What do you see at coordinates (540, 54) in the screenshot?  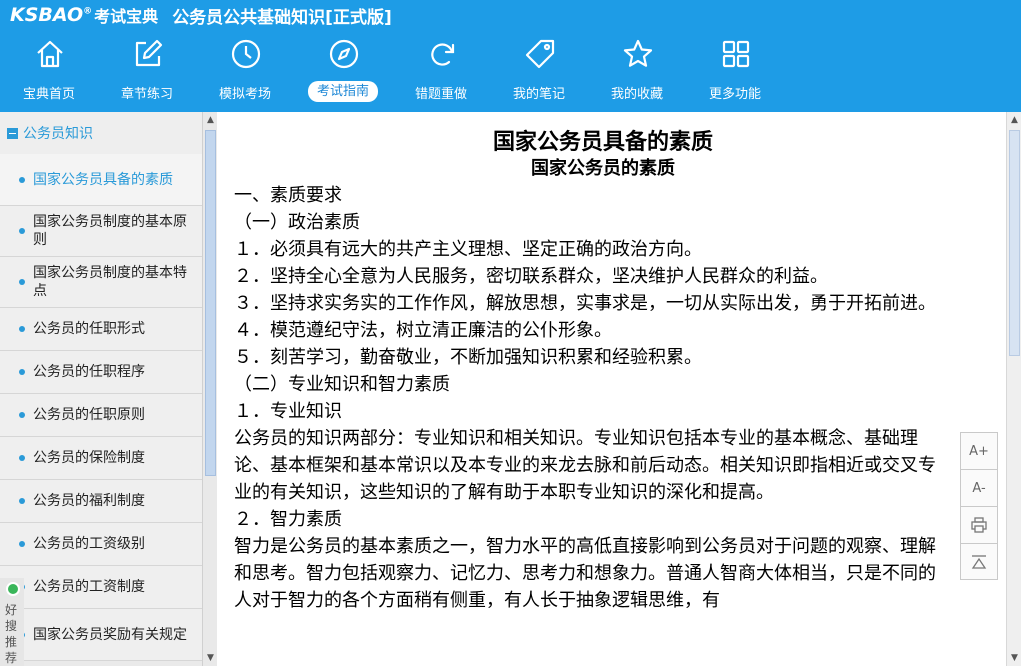 I see `tag-icon` at bounding box center [540, 54].